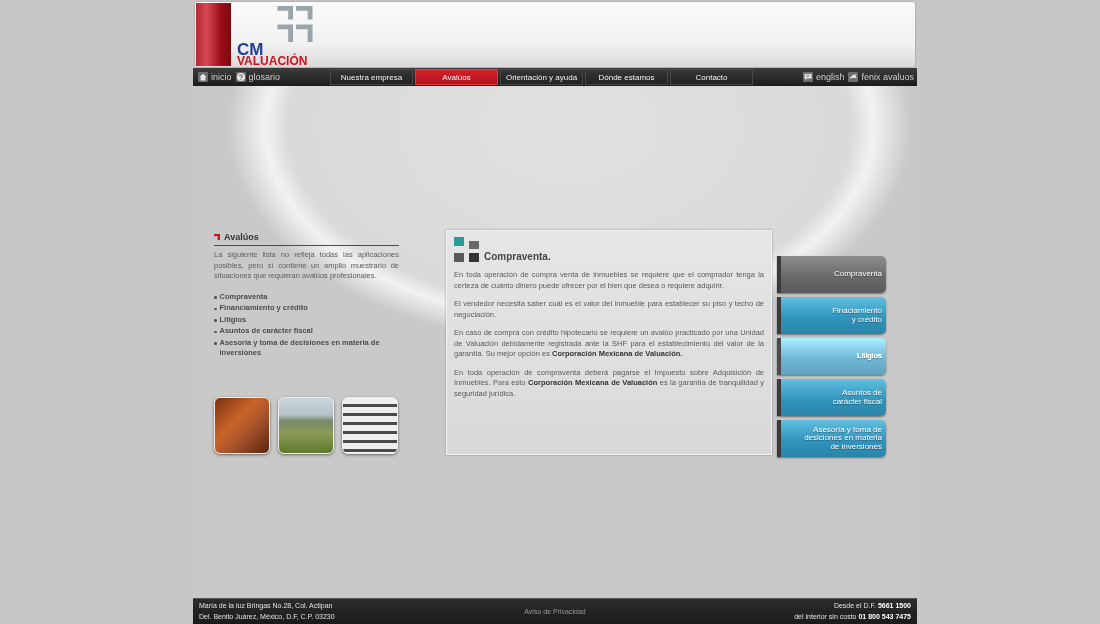 This screenshot has width=1100, height=624. Describe the element at coordinates (456, 77) in the screenshot. I see `nav-tab: Avalúos` at that location.